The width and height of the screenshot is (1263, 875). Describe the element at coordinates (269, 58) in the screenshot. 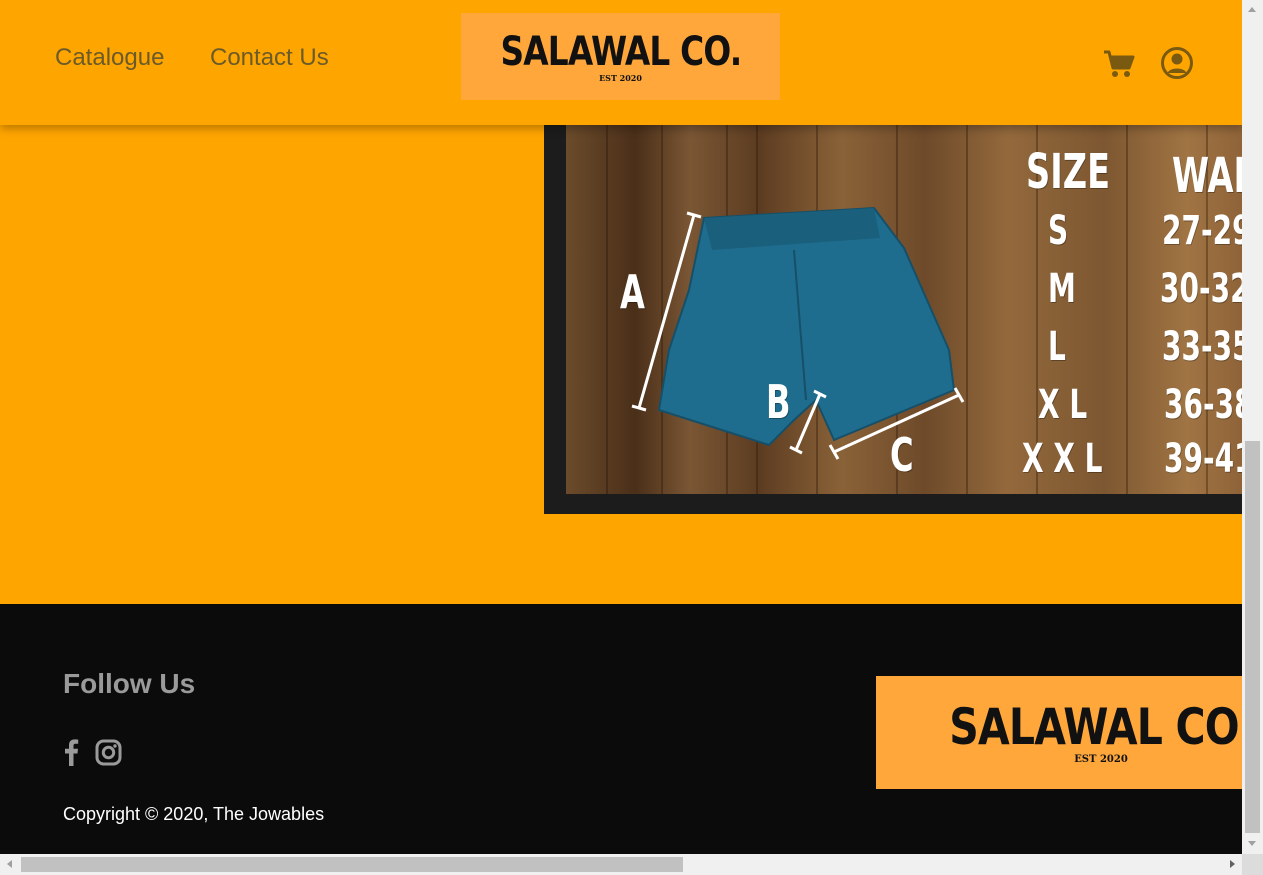

I see `nav-link-contact-us: Contact Us` at that location.